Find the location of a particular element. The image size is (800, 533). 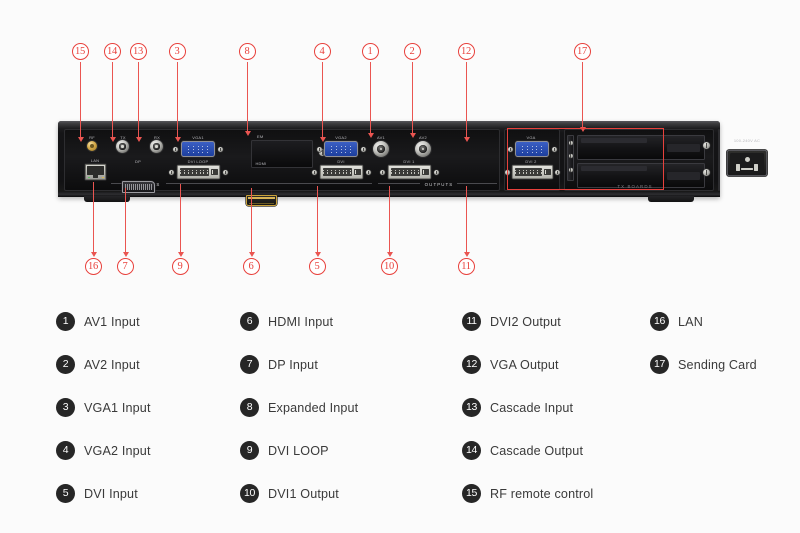

legend-label-17: Sending Card is located at coordinates (717, 364).